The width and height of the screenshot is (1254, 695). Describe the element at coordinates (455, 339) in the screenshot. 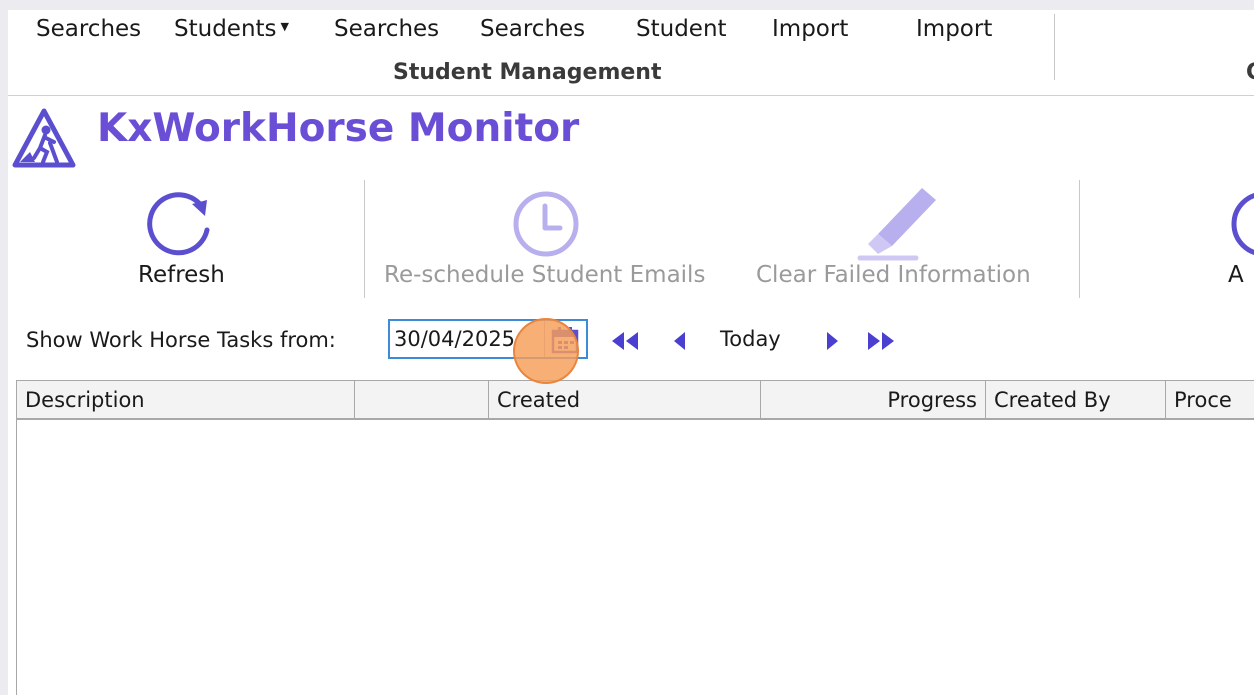

I see `date-input-value: 30/04/2025` at that location.